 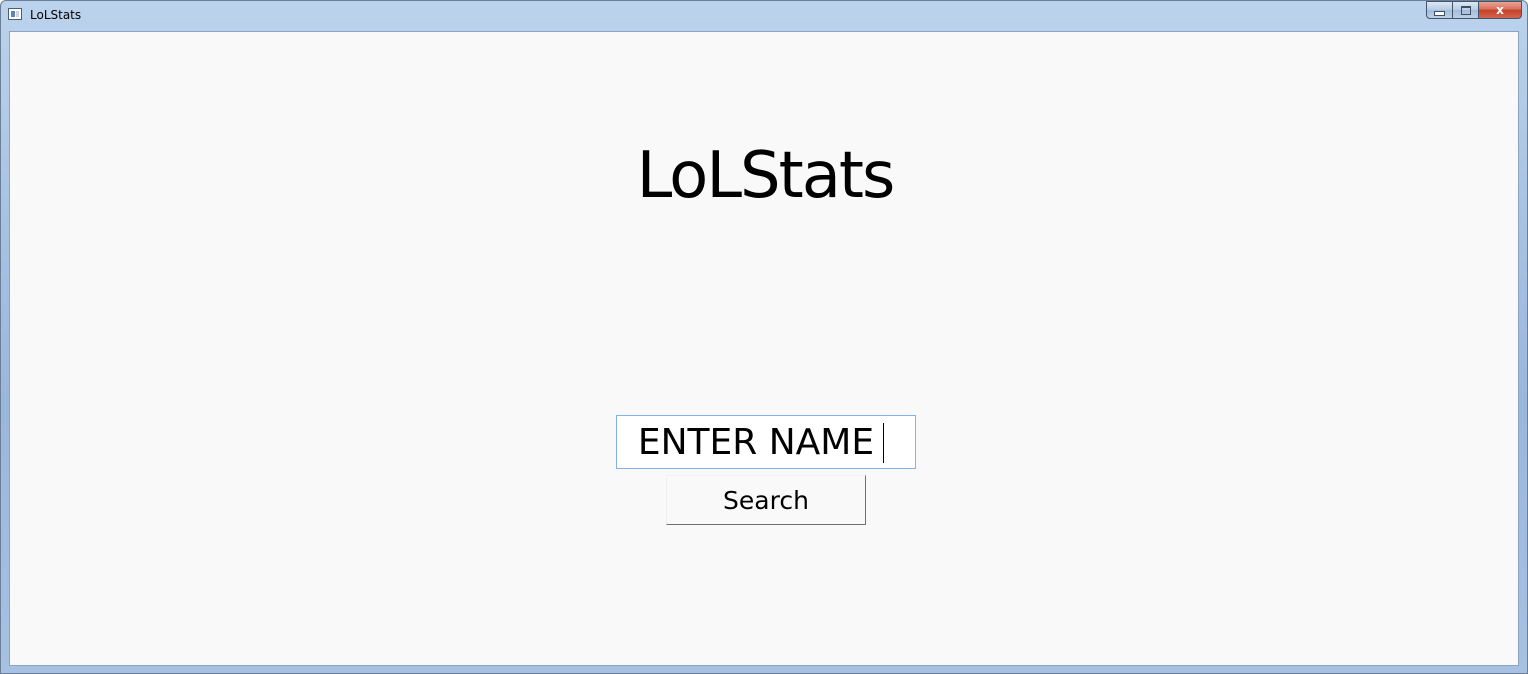 I want to click on minimize-icon, so click(x=1439, y=13).